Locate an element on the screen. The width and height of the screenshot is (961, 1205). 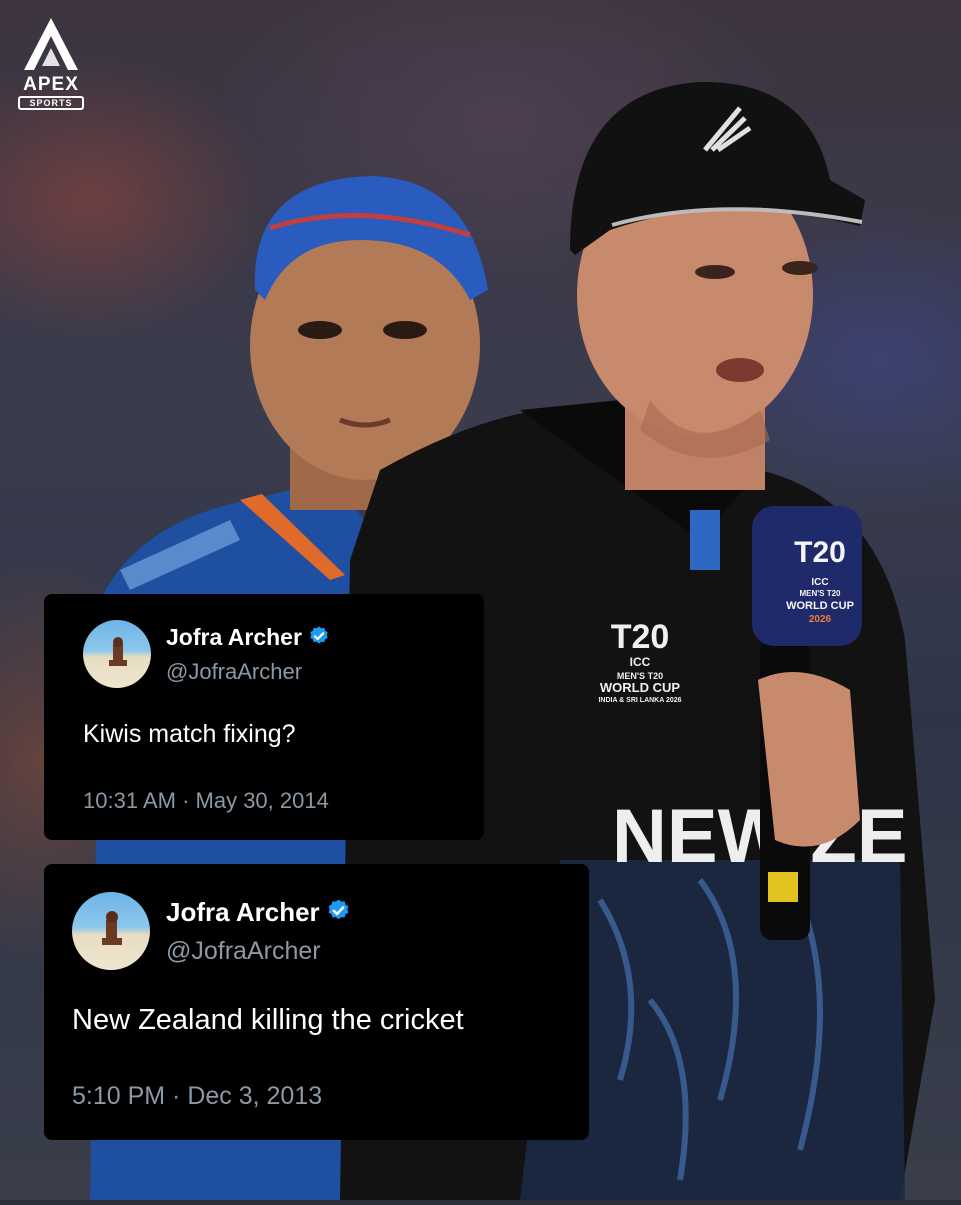
svg-text: INDIA & SRI LANKA 2026 is located at coordinates (639, 700).